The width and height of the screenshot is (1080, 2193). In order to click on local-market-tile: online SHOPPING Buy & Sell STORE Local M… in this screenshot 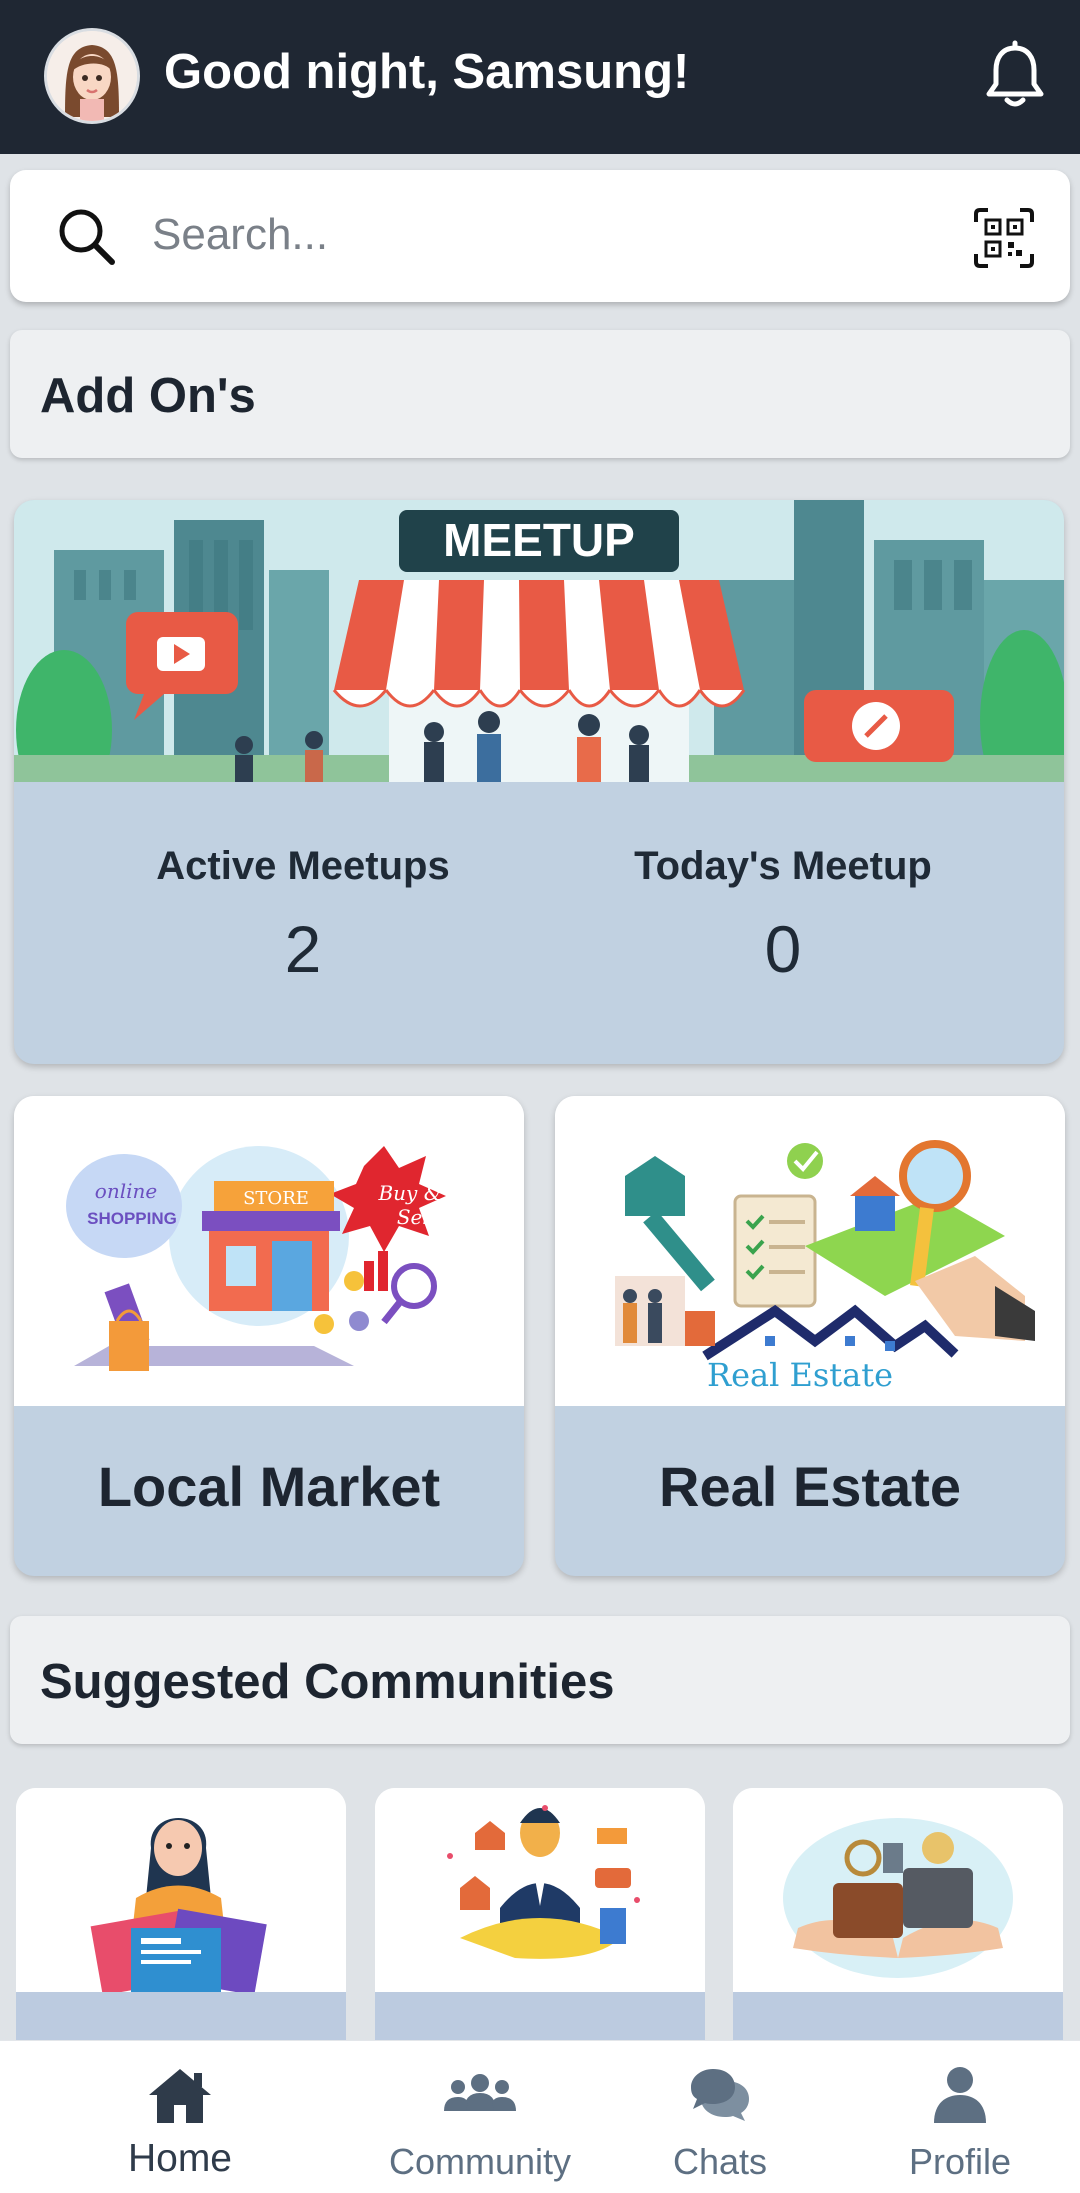, I will do `click(269, 1336)`.